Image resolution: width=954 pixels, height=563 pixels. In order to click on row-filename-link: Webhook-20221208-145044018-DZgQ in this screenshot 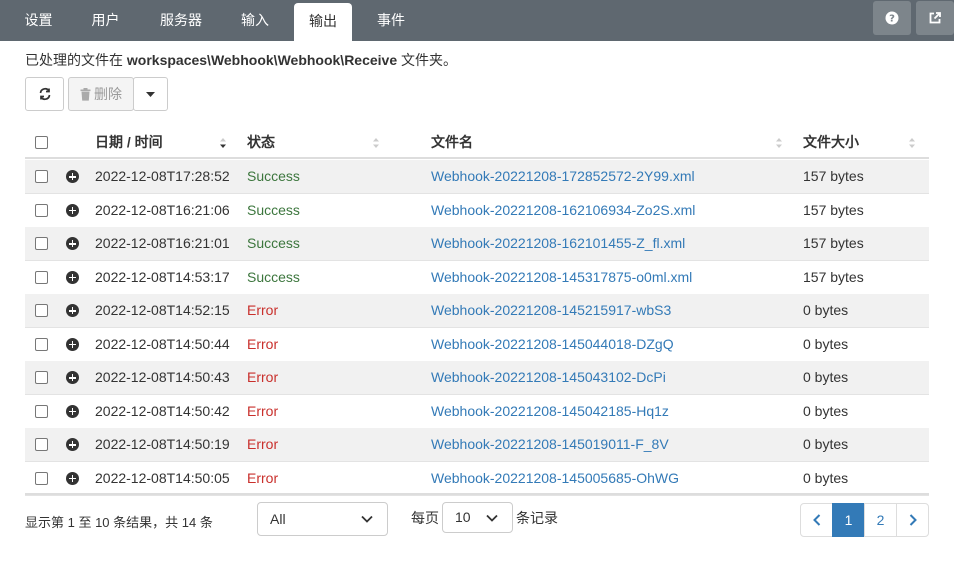, I will do `click(552, 345)`.